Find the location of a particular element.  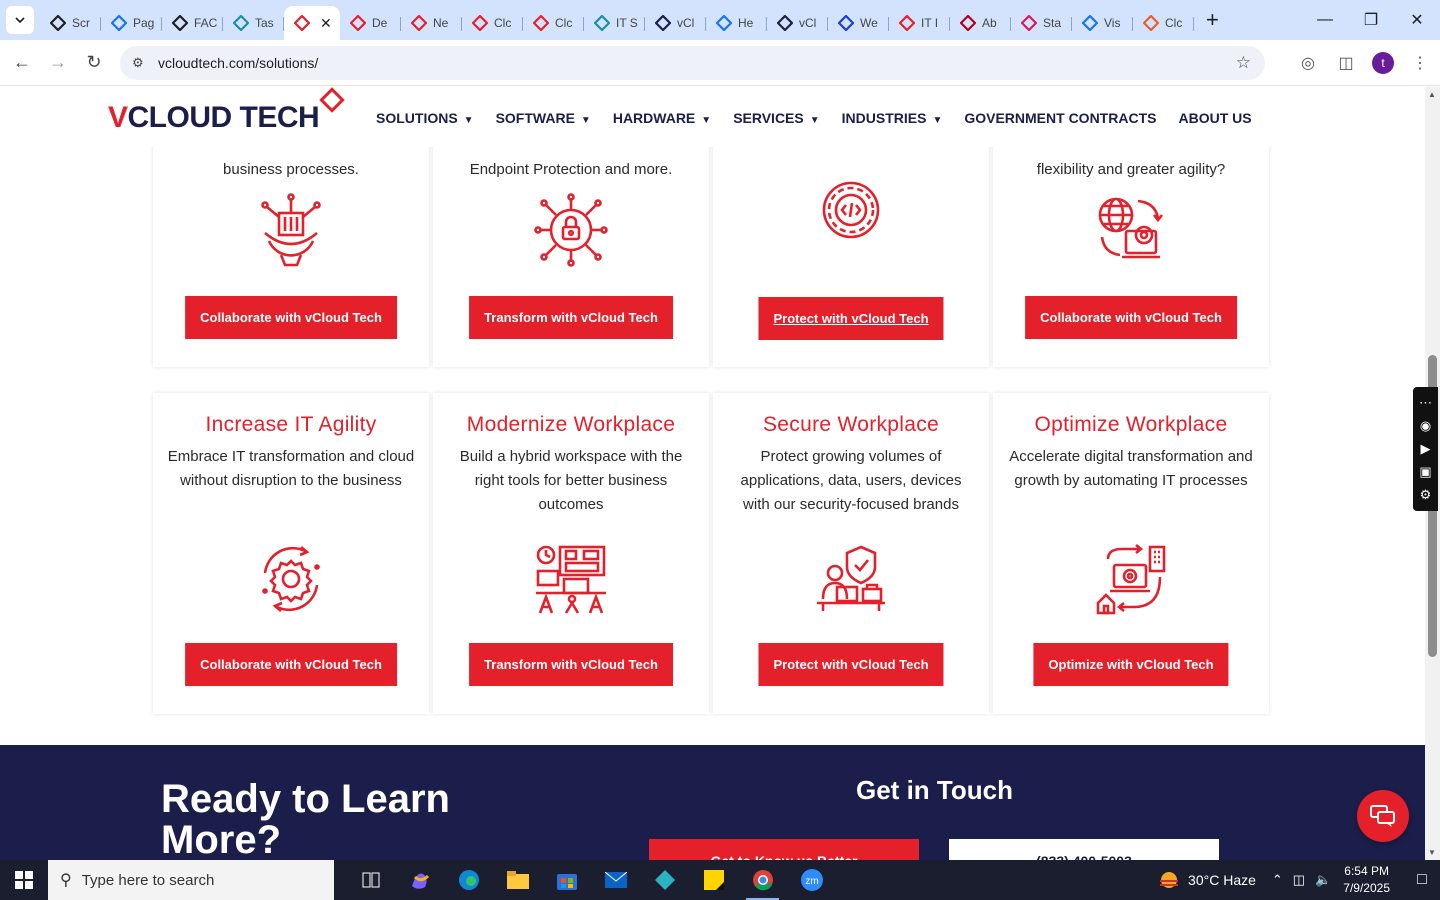

translate-icon: ◎ is located at coordinates (1308, 63).